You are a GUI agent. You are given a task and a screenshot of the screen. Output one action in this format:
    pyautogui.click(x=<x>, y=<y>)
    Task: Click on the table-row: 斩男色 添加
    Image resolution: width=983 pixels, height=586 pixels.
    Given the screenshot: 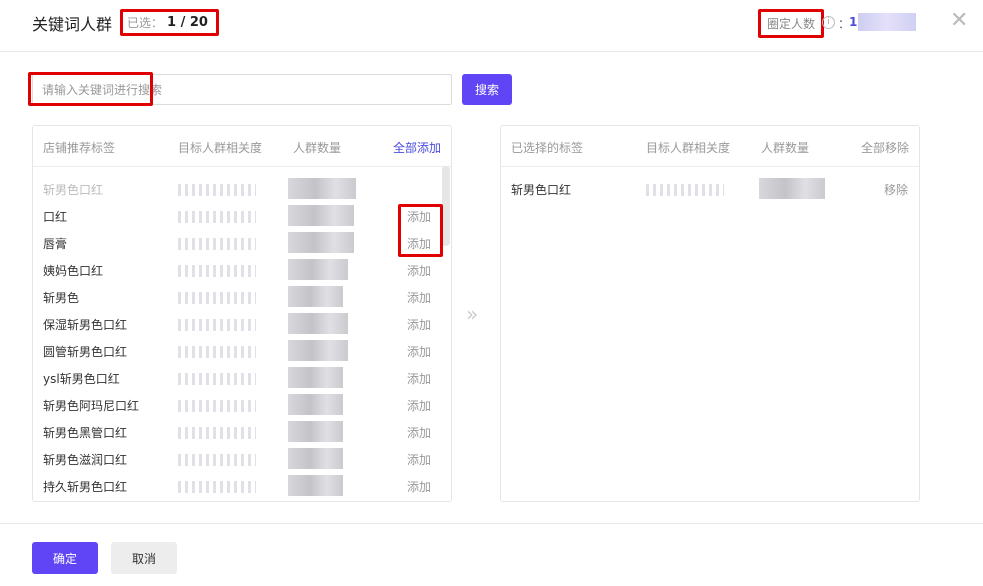 What is the action you would take?
    pyautogui.click(x=242, y=296)
    